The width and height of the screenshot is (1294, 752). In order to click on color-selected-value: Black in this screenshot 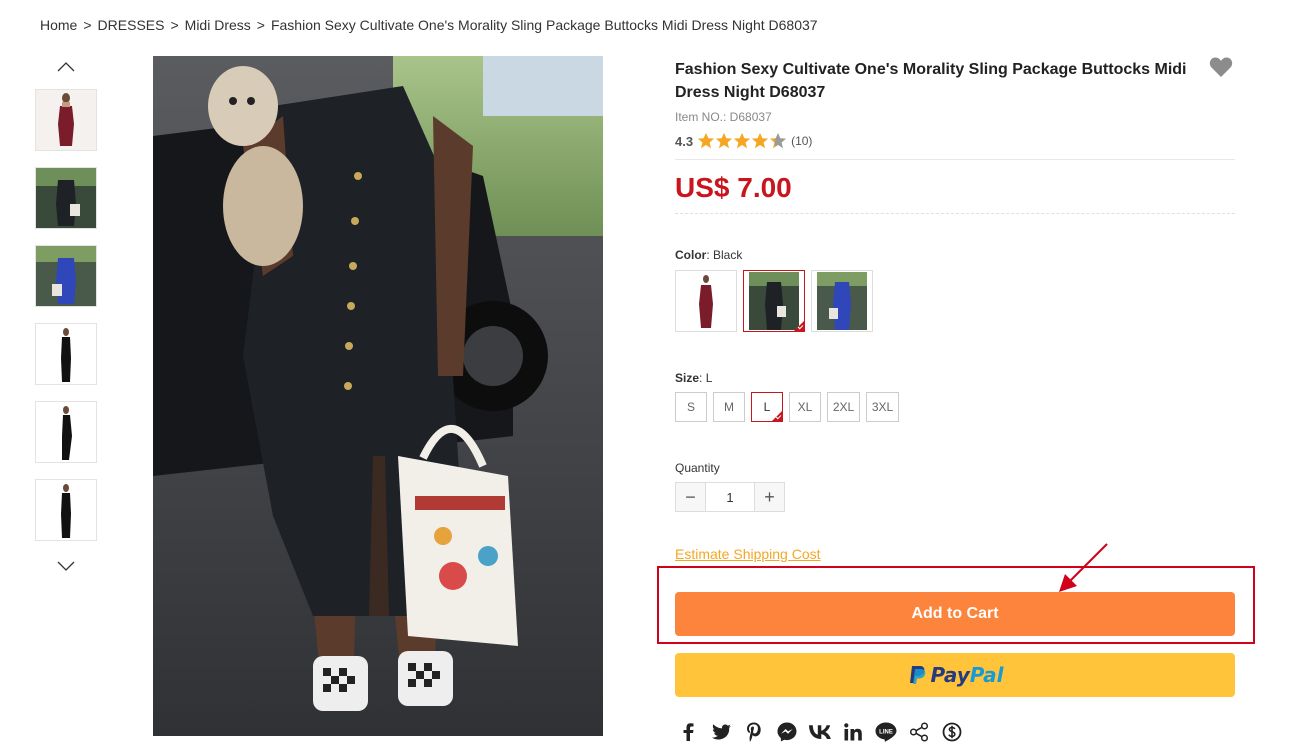, I will do `click(728, 255)`.